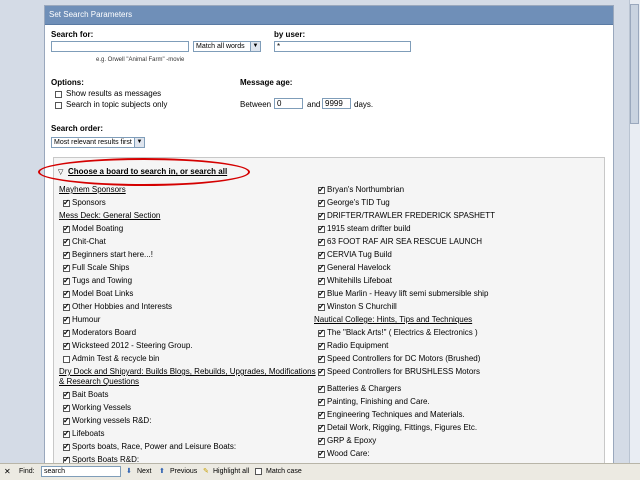 The height and width of the screenshot is (480, 640). Describe the element at coordinates (122, 306) in the screenshot. I see `board-label: Other Hobbies and Interests` at that location.